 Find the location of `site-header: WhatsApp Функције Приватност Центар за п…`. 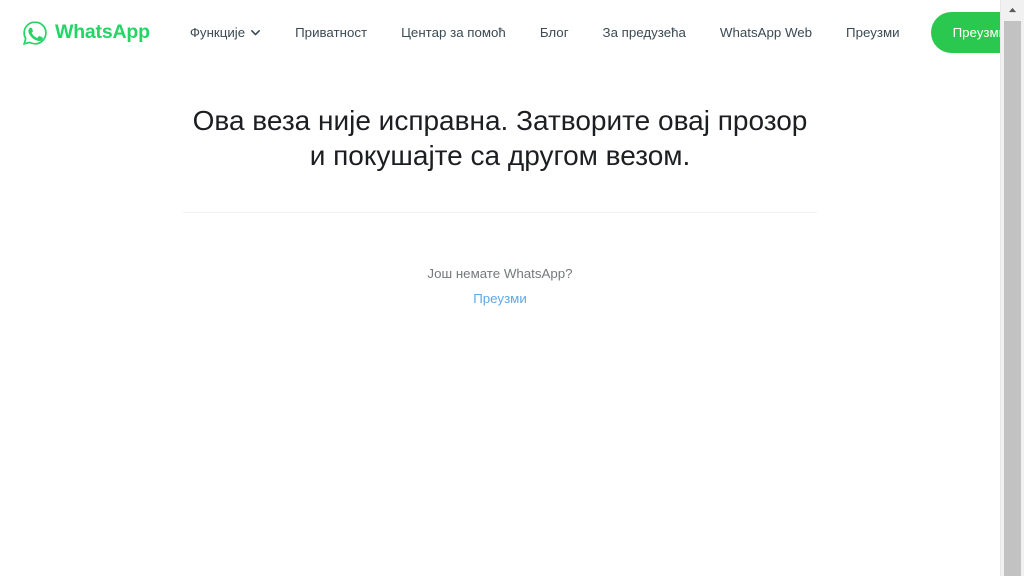

site-header: WhatsApp Функције Приватност Центар за п… is located at coordinates (500, 32).